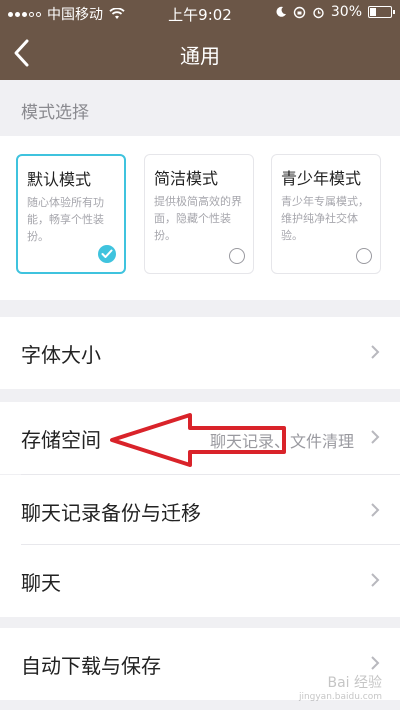 The image size is (400, 710). Describe the element at coordinates (299, 12) in the screenshot. I see `rotation-lock-icon` at that location.